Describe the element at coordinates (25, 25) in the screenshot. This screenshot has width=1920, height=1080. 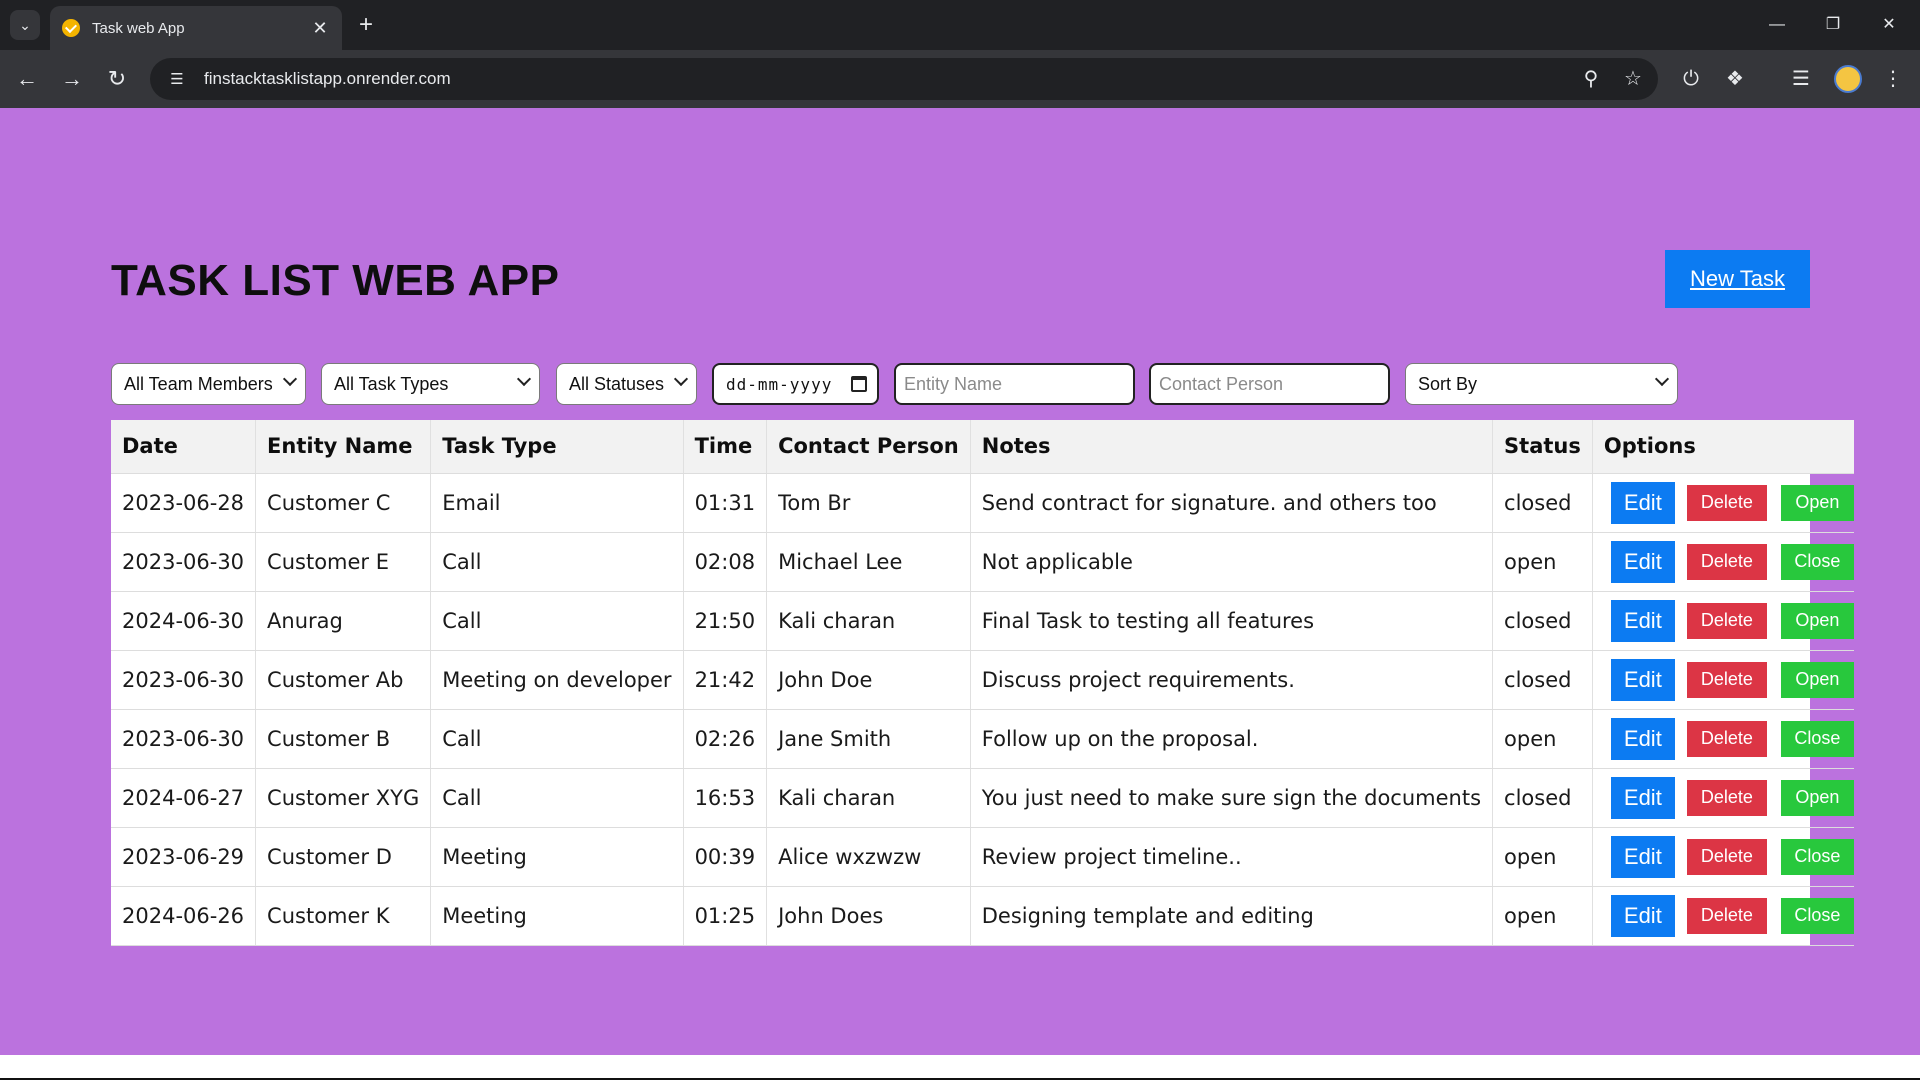
I see `tab-search-button: ⌄` at that location.